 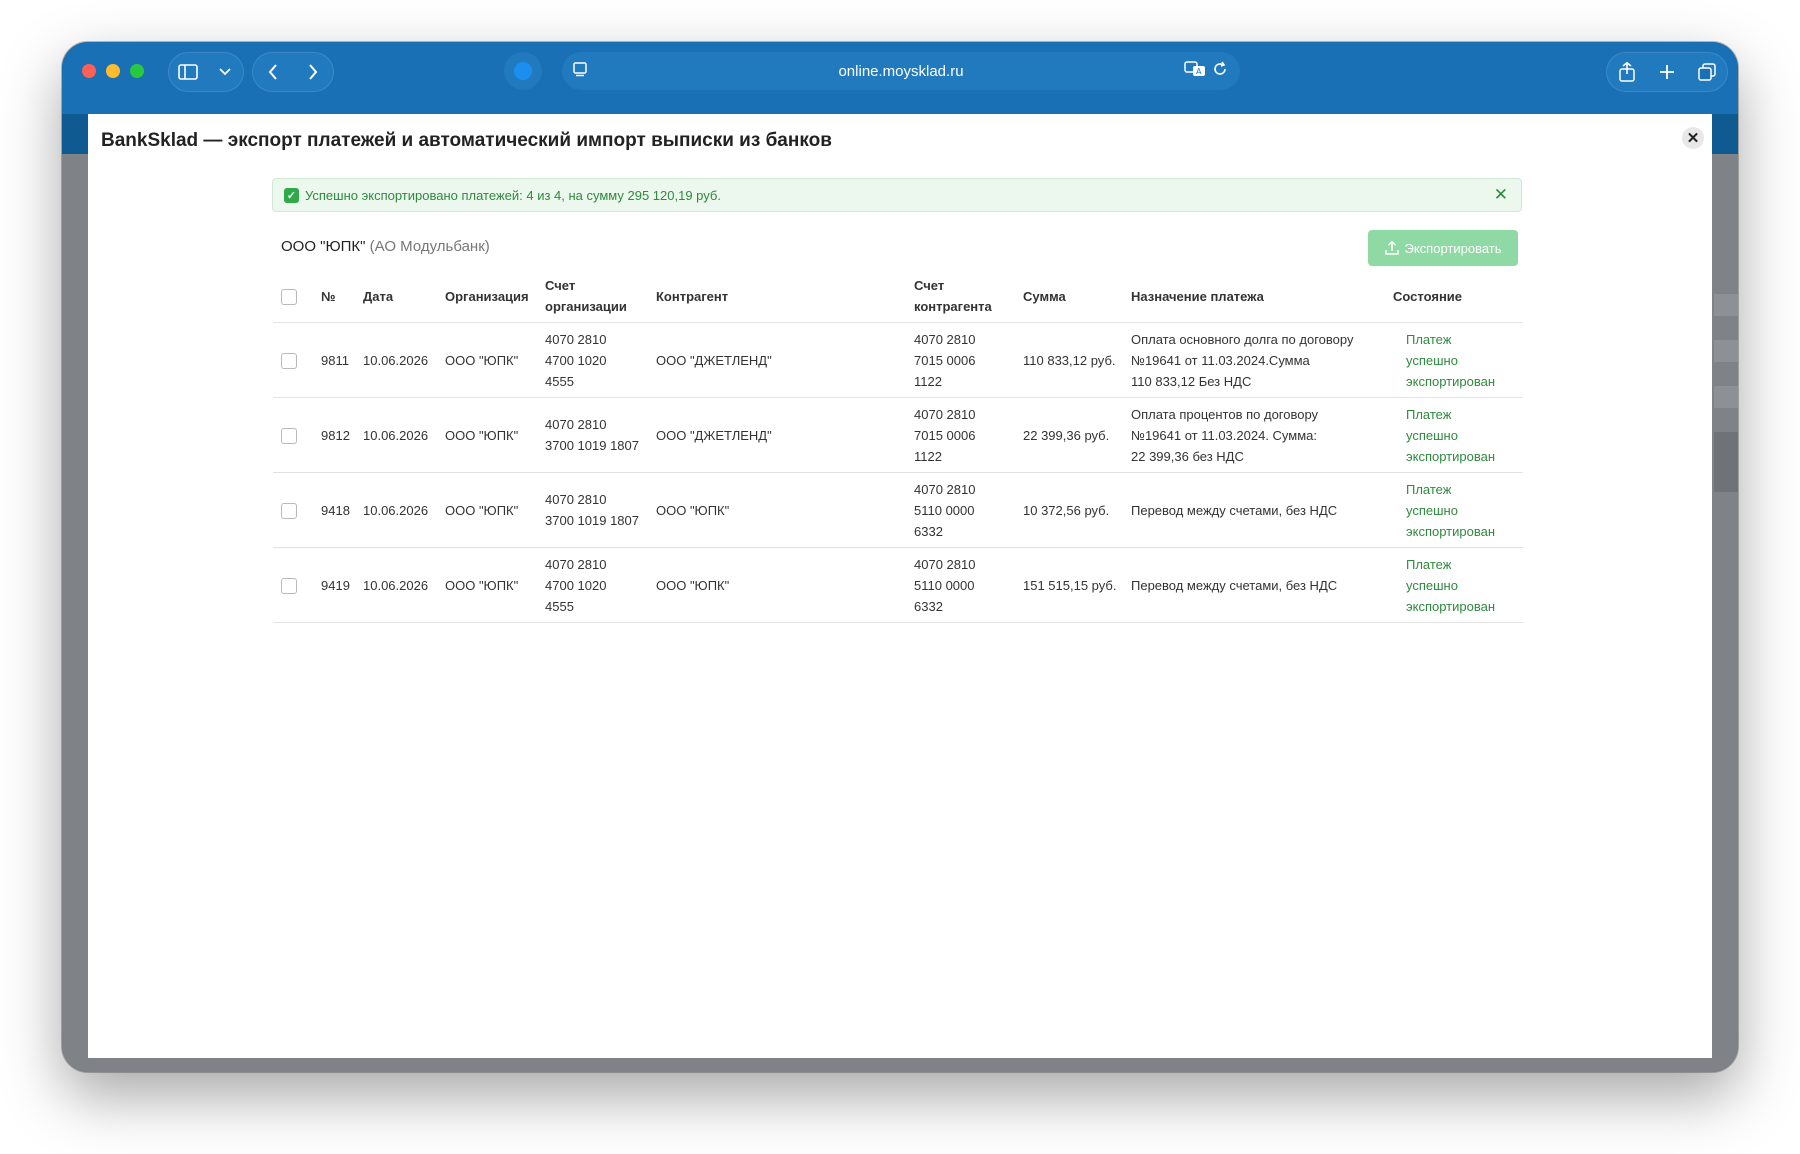 I want to click on bank-name: (АО Модульбанк), so click(x=429, y=246).